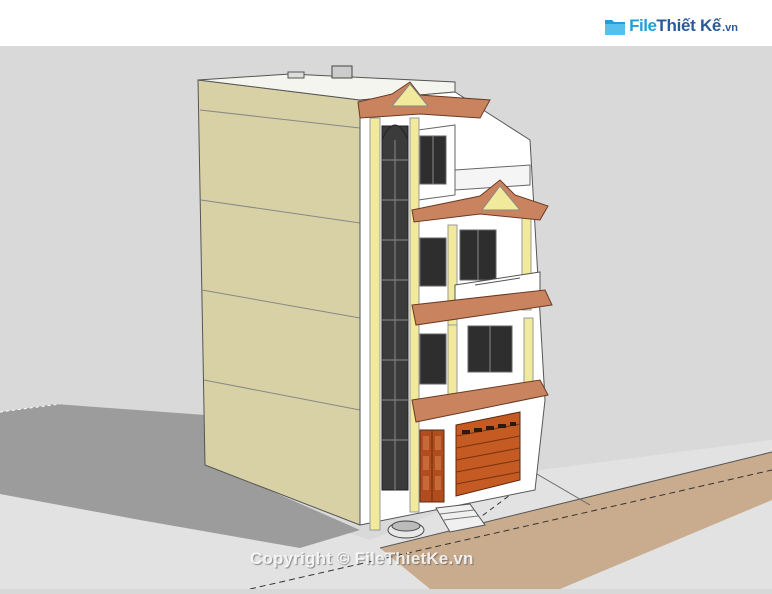  What do you see at coordinates (386, 23) in the screenshot?
I see `header-bar: File Thiết Kế .vn` at bounding box center [386, 23].